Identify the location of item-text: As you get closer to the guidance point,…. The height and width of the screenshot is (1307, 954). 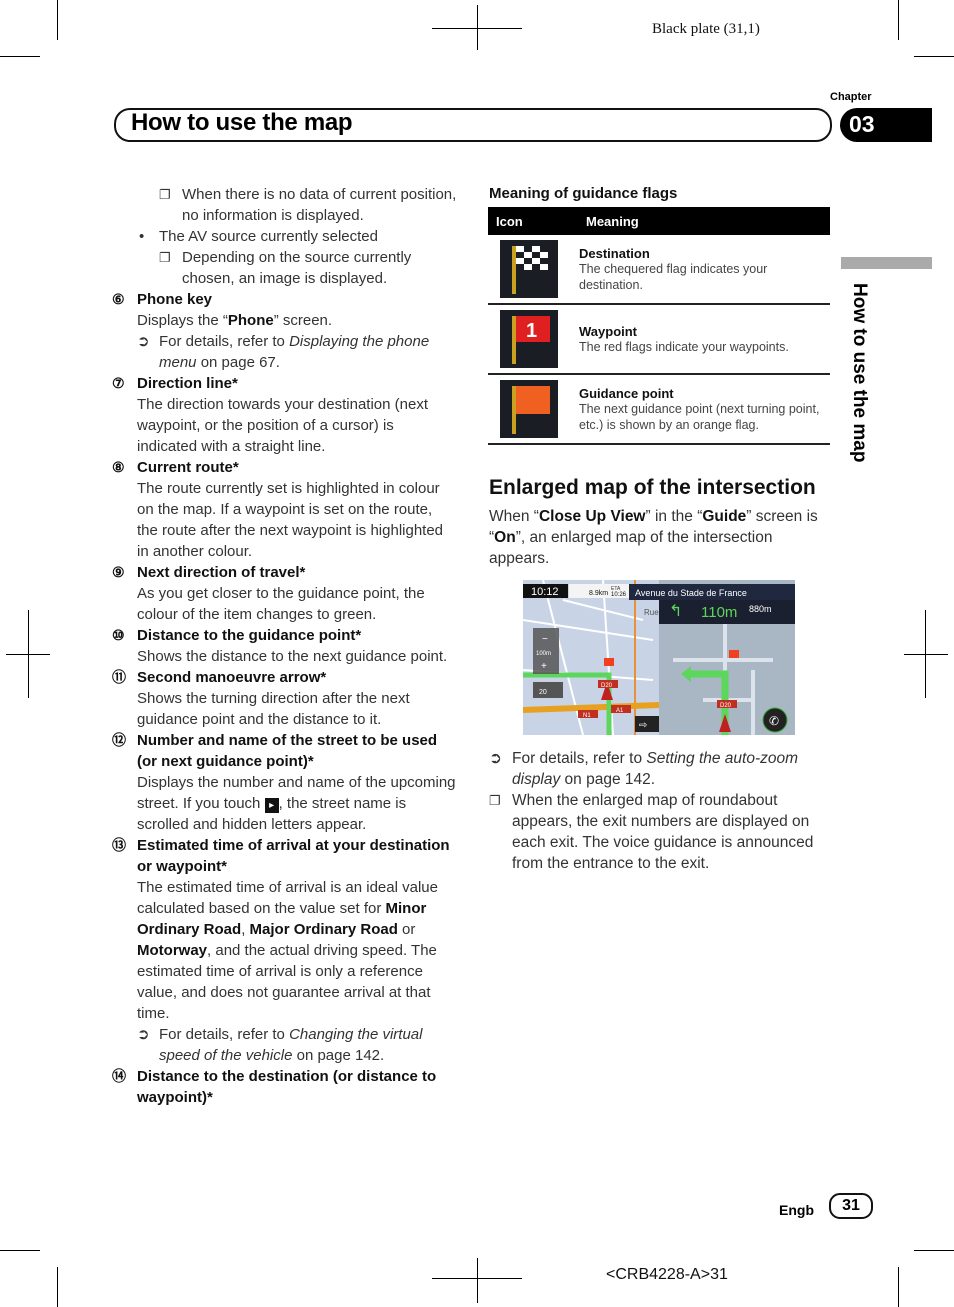
(284, 604).